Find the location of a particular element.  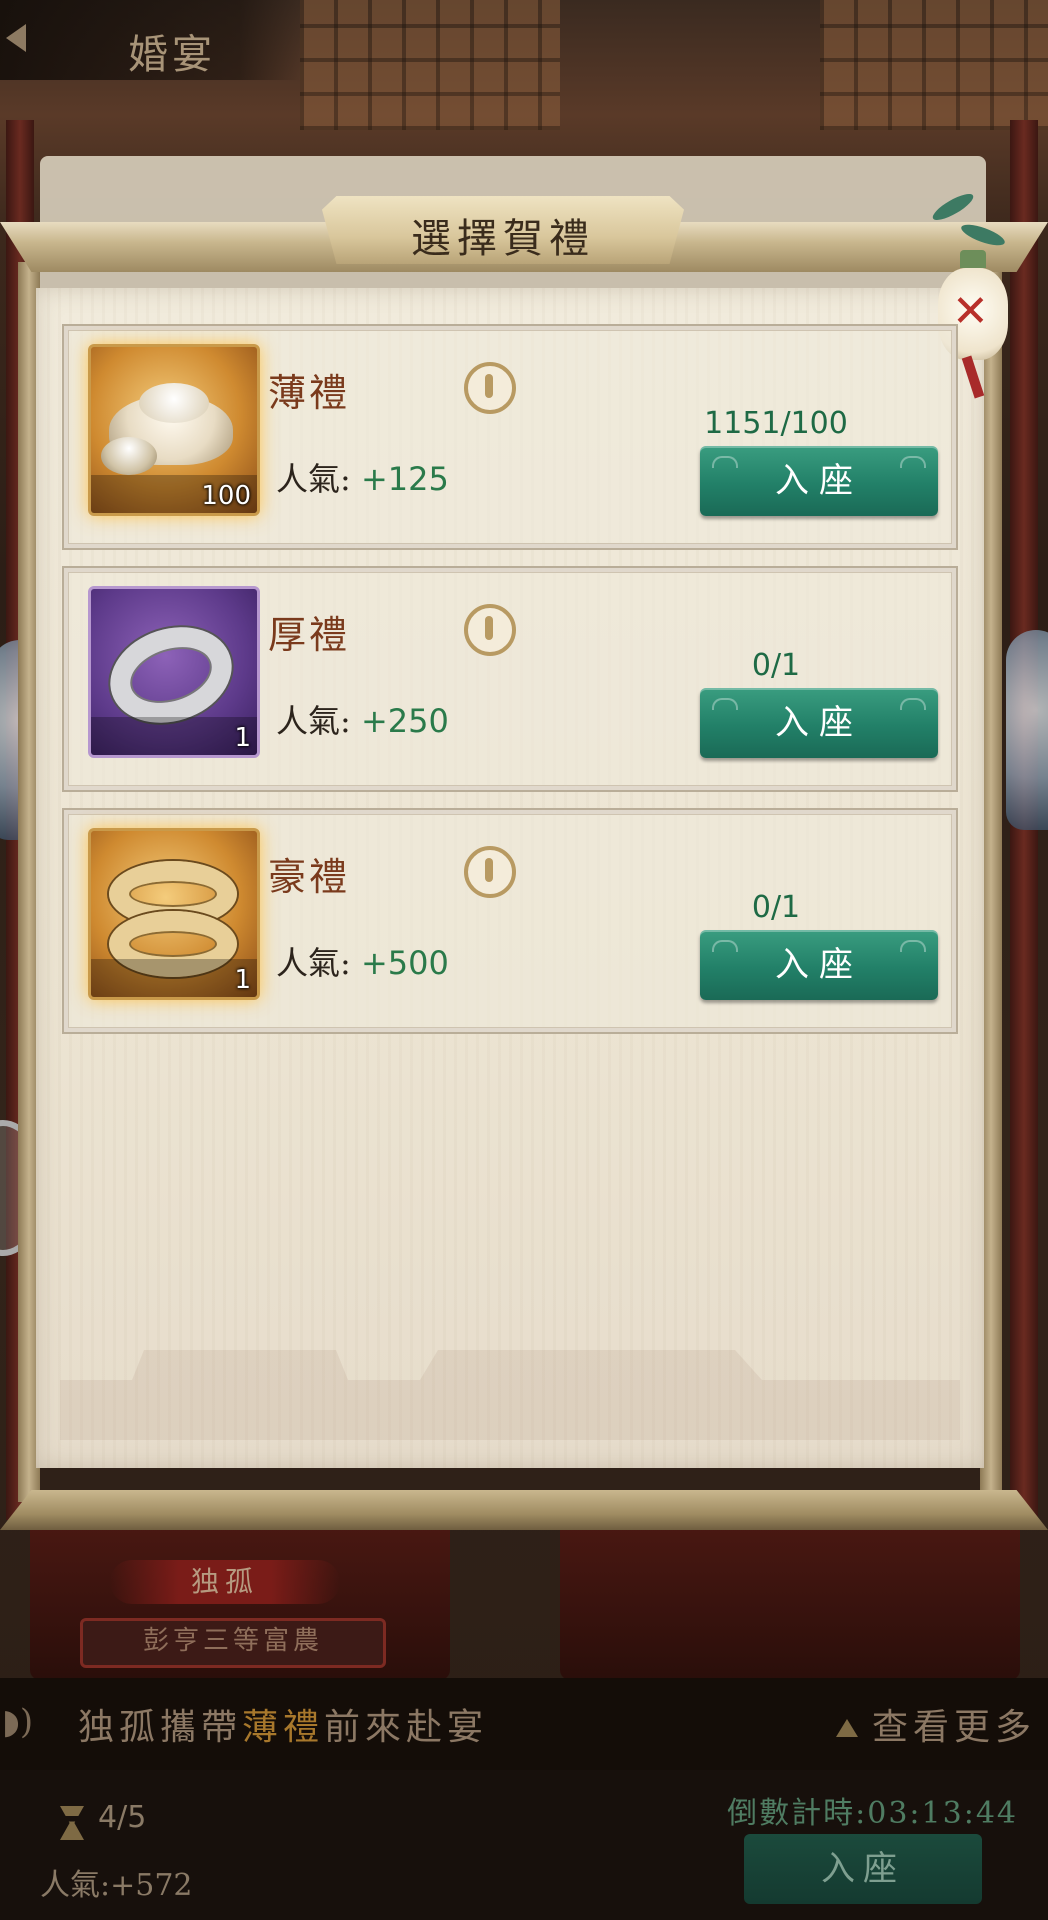

bottom-bar: 4/5 人氣:+572 倒數計時:03:13:44 入座 is located at coordinates (524, 1845).